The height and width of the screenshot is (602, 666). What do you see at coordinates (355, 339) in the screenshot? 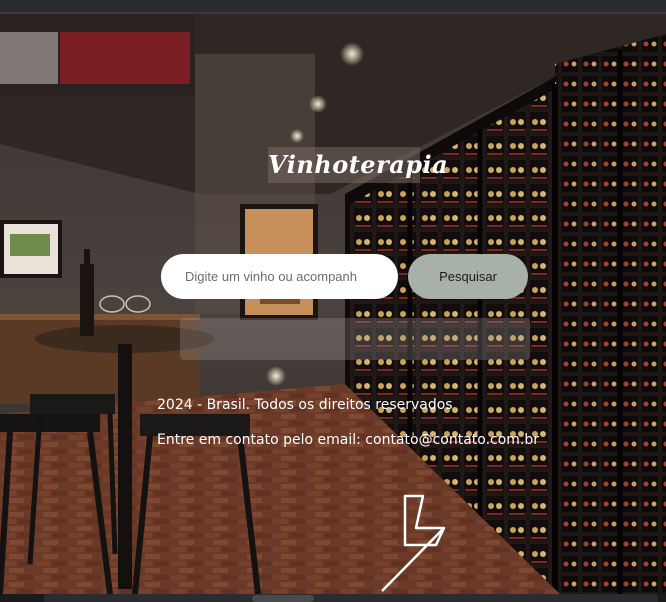
I see `results-panel` at bounding box center [355, 339].